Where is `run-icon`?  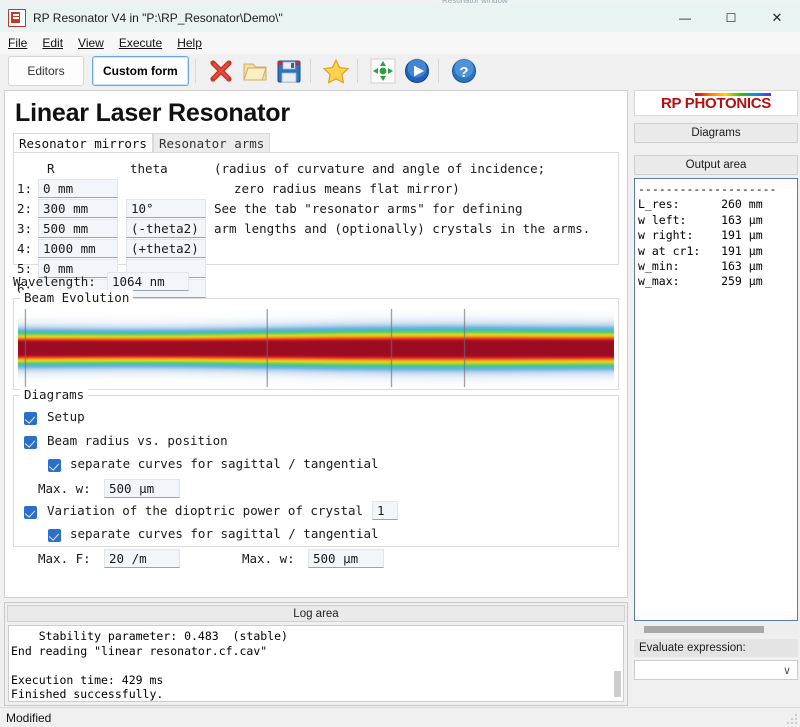
run-icon is located at coordinates (417, 71).